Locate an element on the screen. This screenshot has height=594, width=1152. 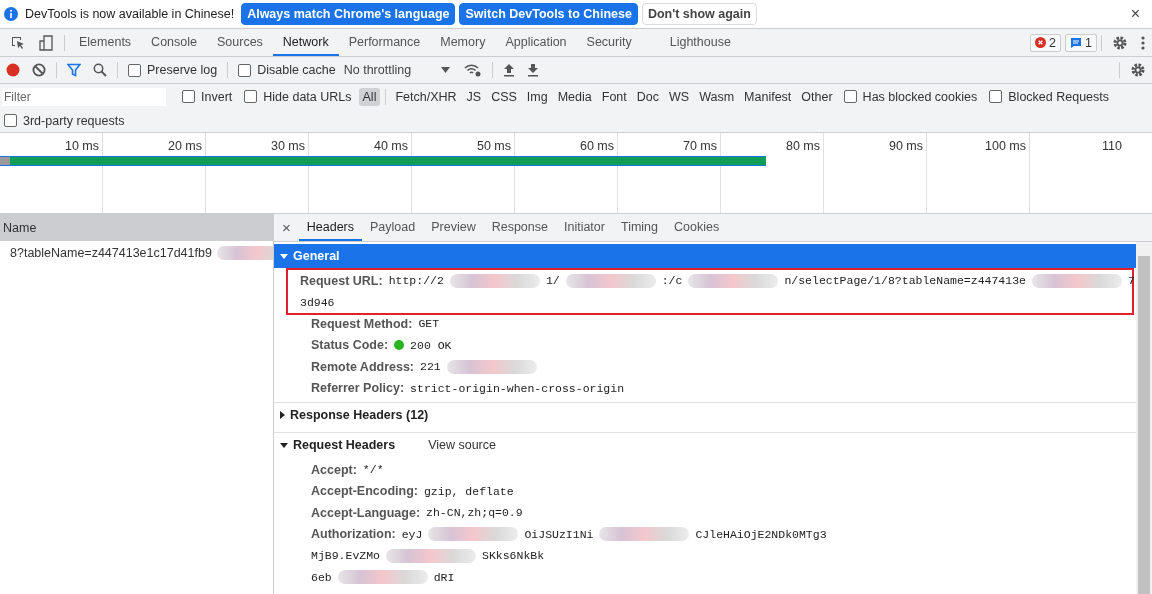
type-filter-button: Manifest is located at coordinates (768, 96).